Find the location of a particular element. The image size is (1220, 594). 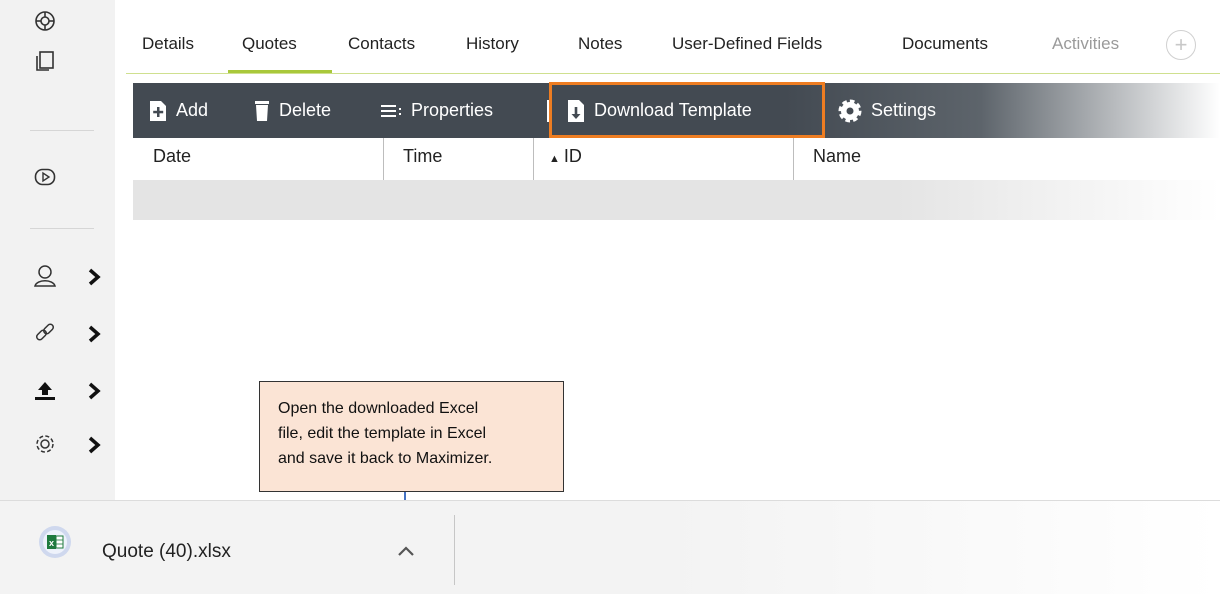

documents-icon is located at coordinates (45, 63).